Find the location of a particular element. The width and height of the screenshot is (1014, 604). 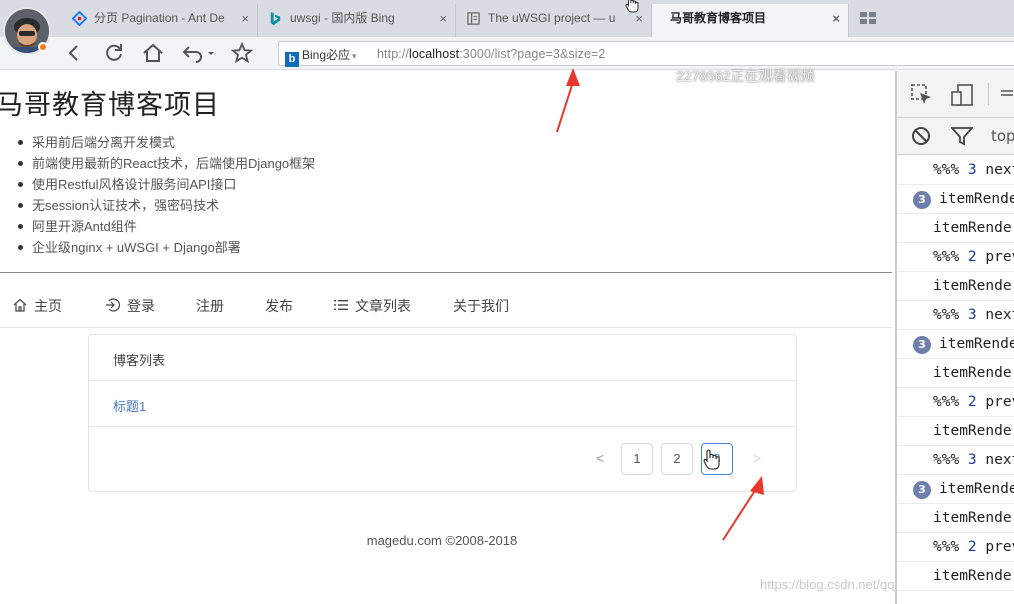

bing-icon: b is located at coordinates (292, 59).